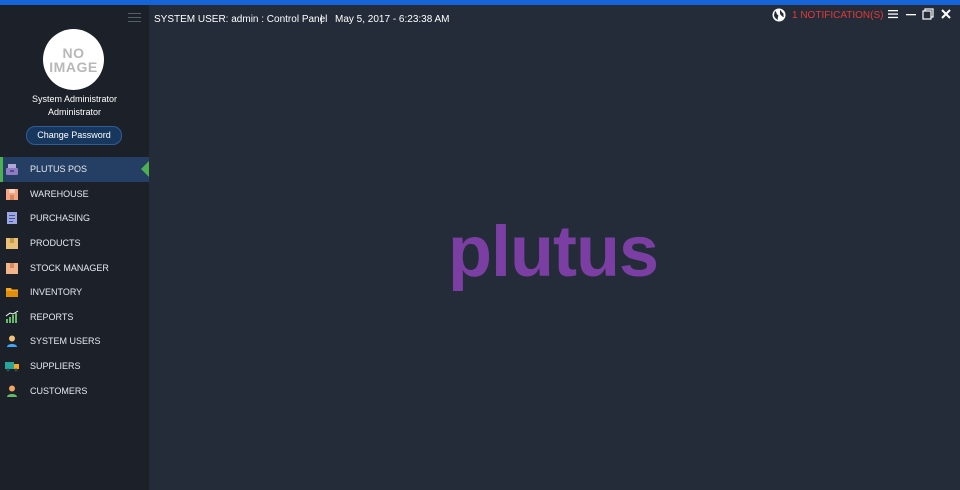 The width and height of the screenshot is (960, 490). I want to click on close-icon, so click(946, 14).